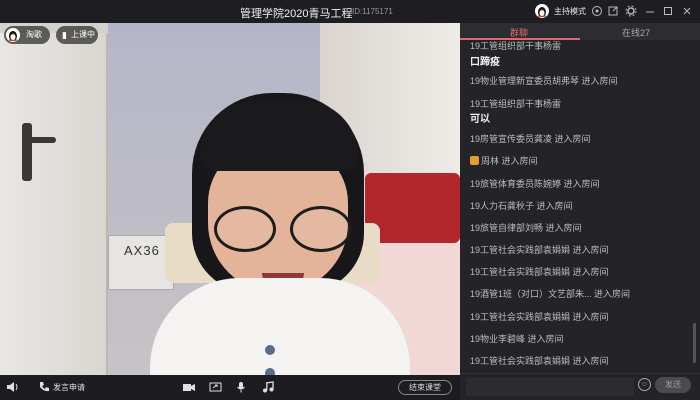 This screenshot has height=400, width=700. I want to click on chat-tabs: 群聊 在线27, so click(580, 31).